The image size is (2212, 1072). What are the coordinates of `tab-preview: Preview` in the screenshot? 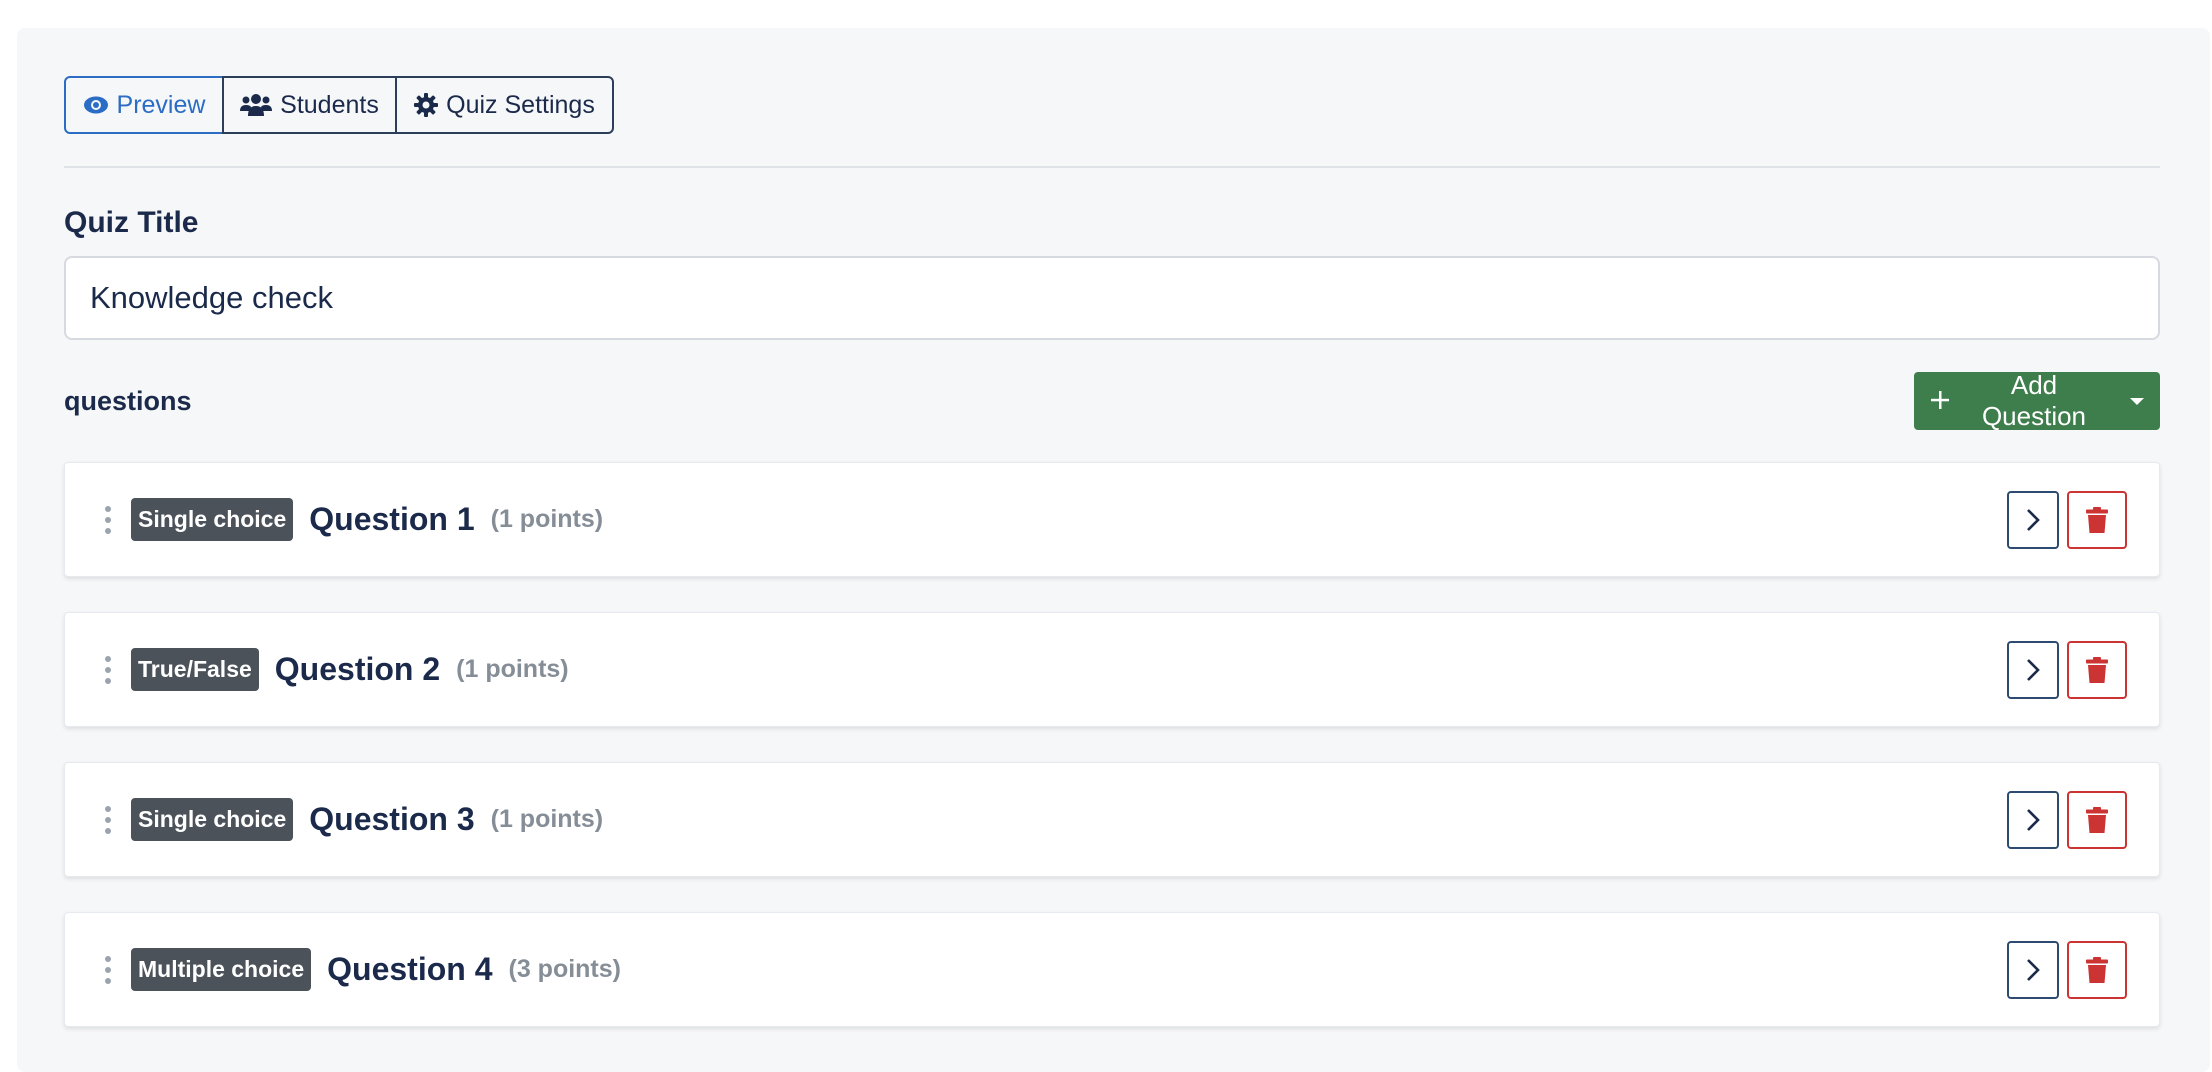 It's located at (144, 105).